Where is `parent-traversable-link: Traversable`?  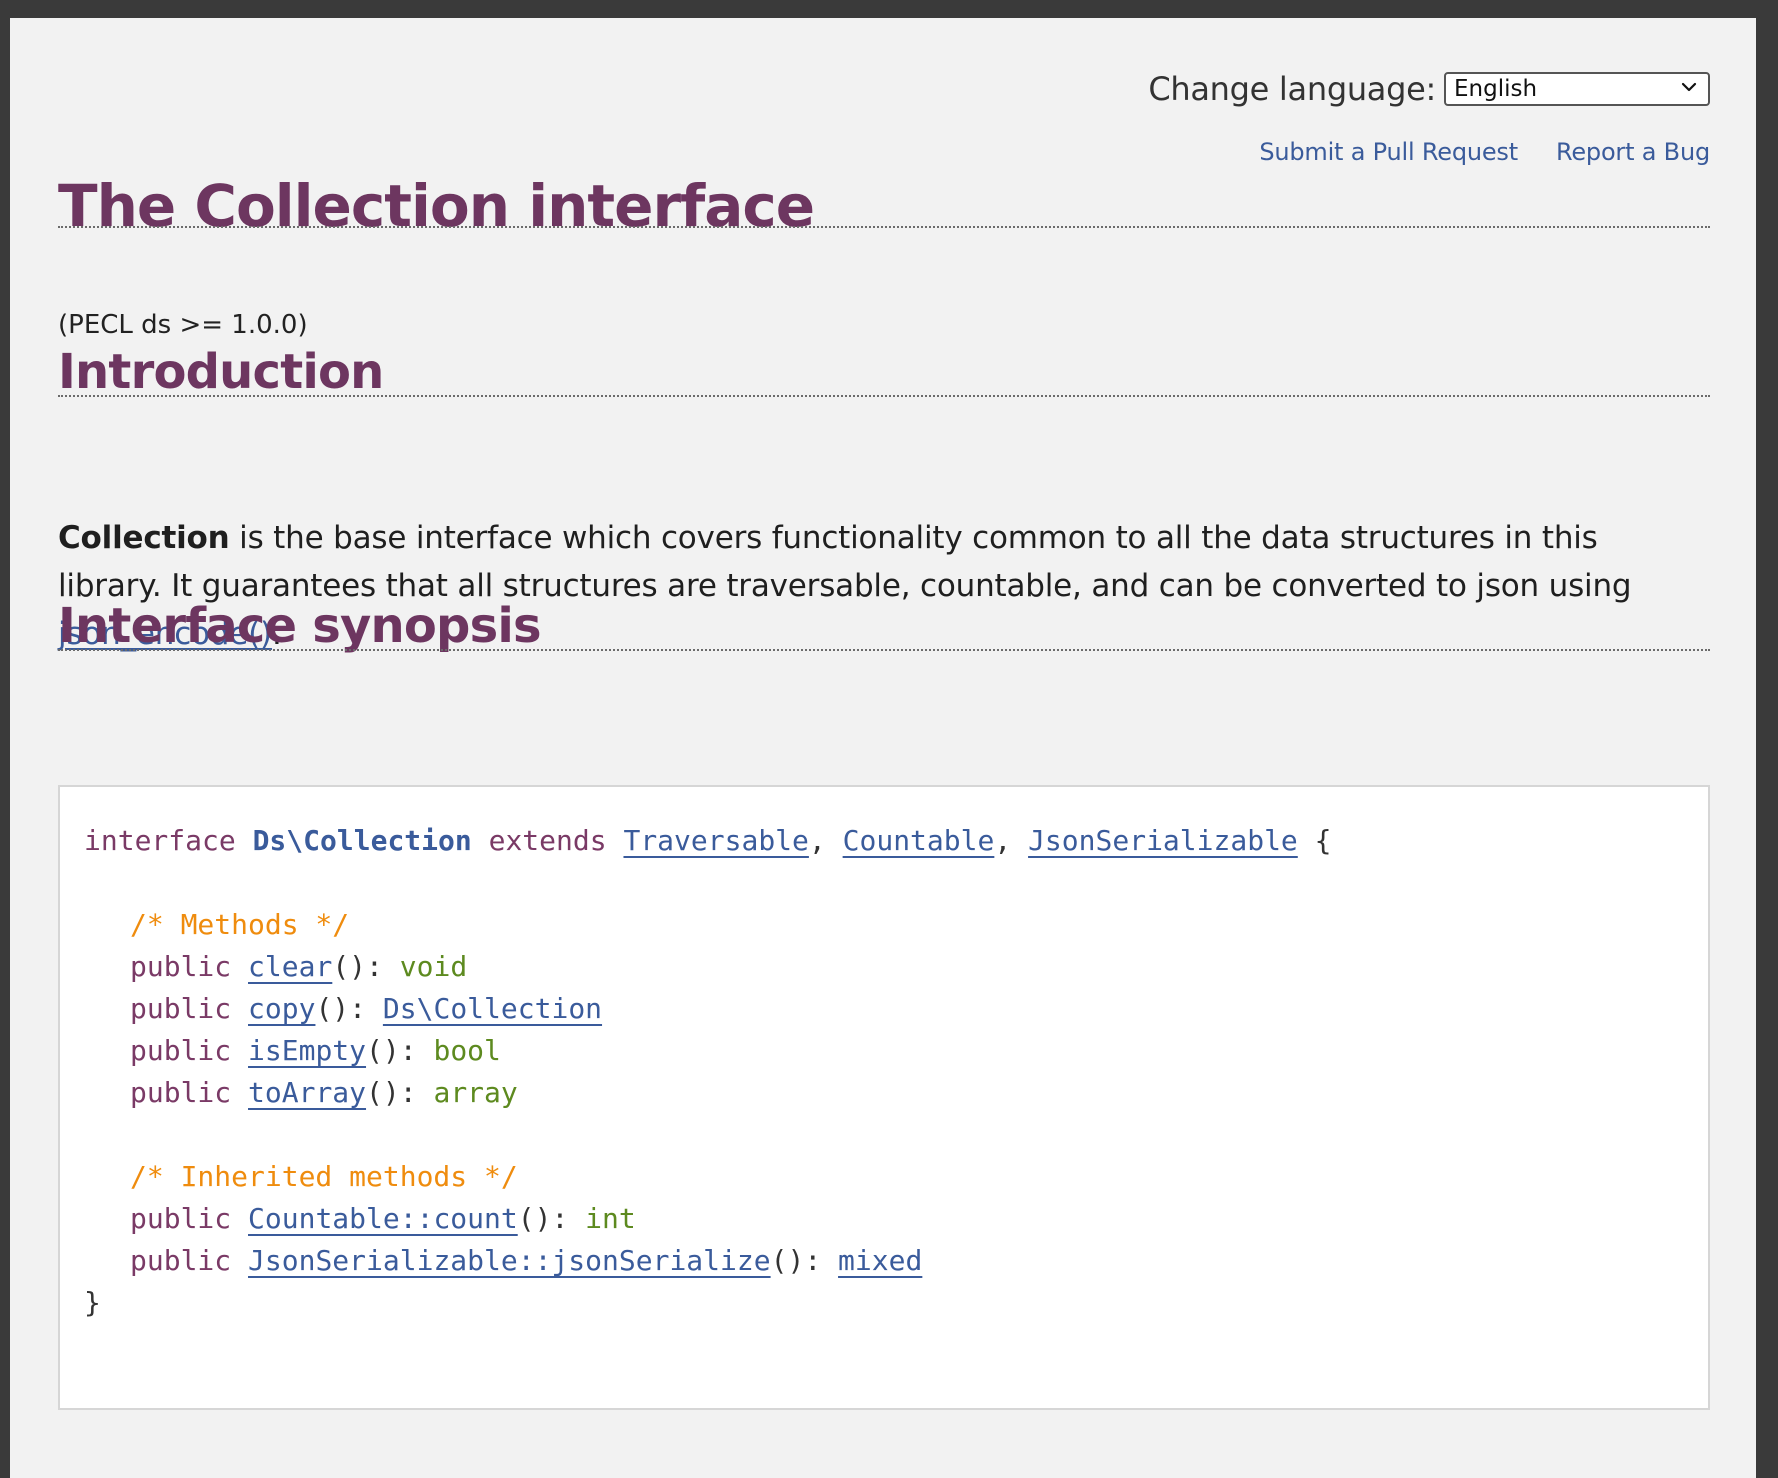 parent-traversable-link: Traversable is located at coordinates (715, 840).